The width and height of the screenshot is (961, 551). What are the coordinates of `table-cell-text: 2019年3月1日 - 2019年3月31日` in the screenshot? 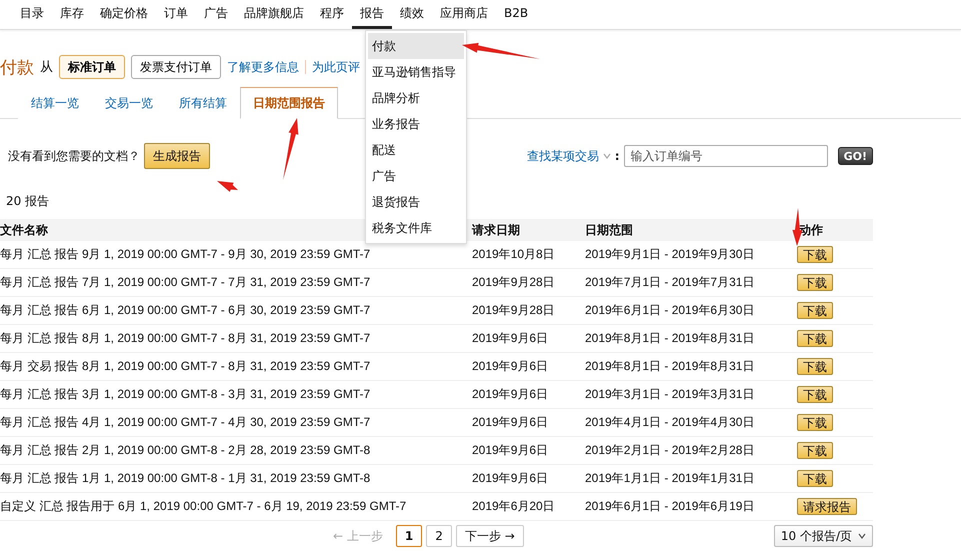 It's located at (670, 394).